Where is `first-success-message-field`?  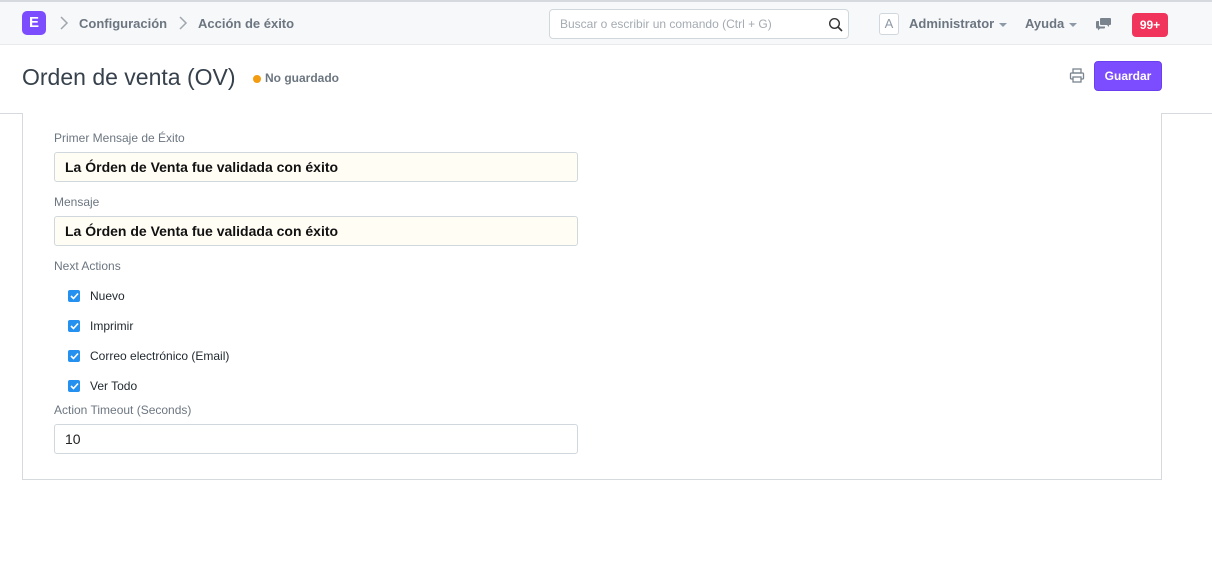
first-success-message-field is located at coordinates (316, 167).